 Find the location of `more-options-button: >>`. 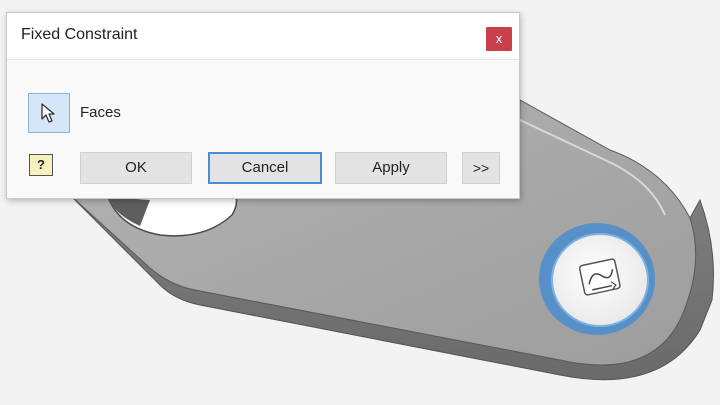

more-options-button: >> is located at coordinates (481, 168).